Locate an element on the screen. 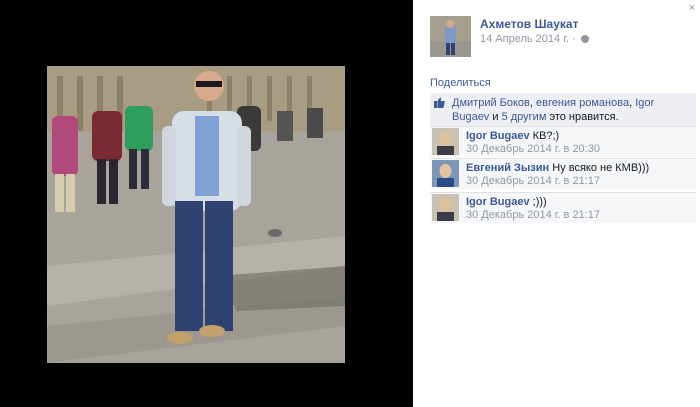 This screenshot has width=700, height=407. comment-author: Евгений Зызин Ну всяко не КМВ))) is located at coordinates (557, 168).